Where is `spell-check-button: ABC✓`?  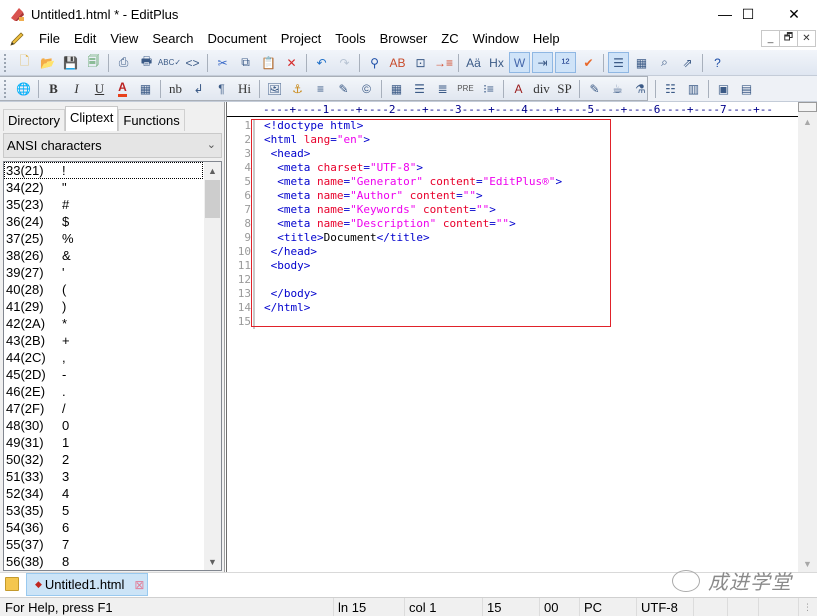 spell-check-button: ABC✓ is located at coordinates (169, 62).